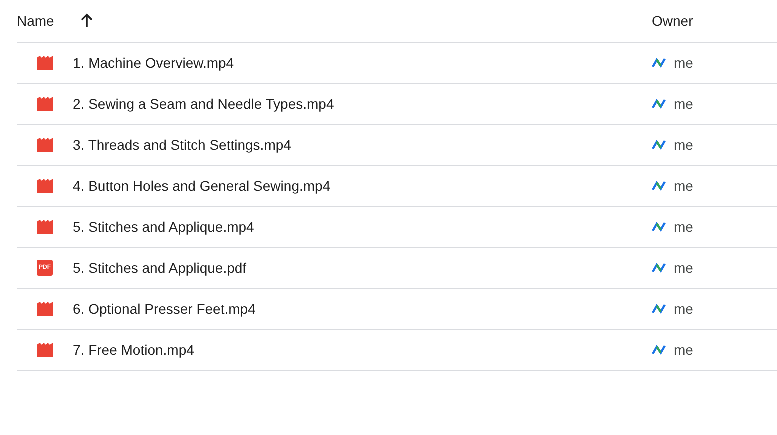 The image size is (777, 435). I want to click on file-name: 1. Machine Overview.mp4, so click(362, 63).